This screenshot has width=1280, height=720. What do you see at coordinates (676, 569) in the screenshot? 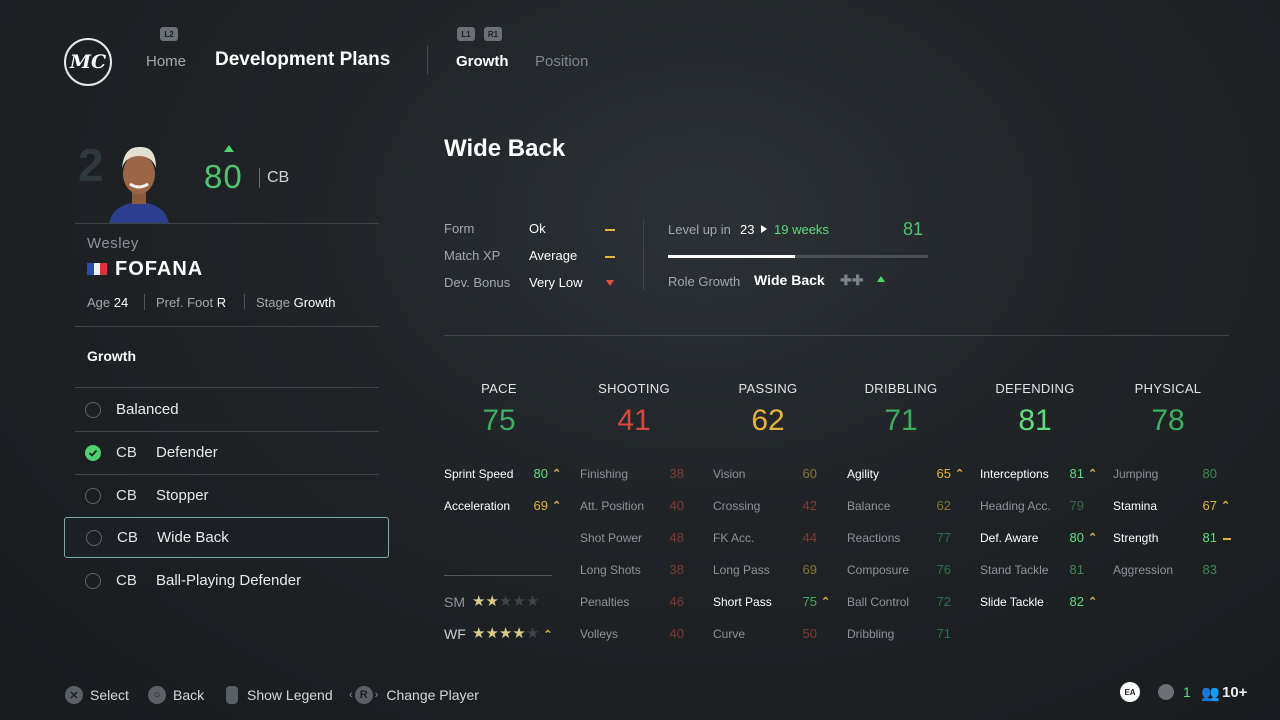
I see `stat-value: 38` at bounding box center [676, 569].